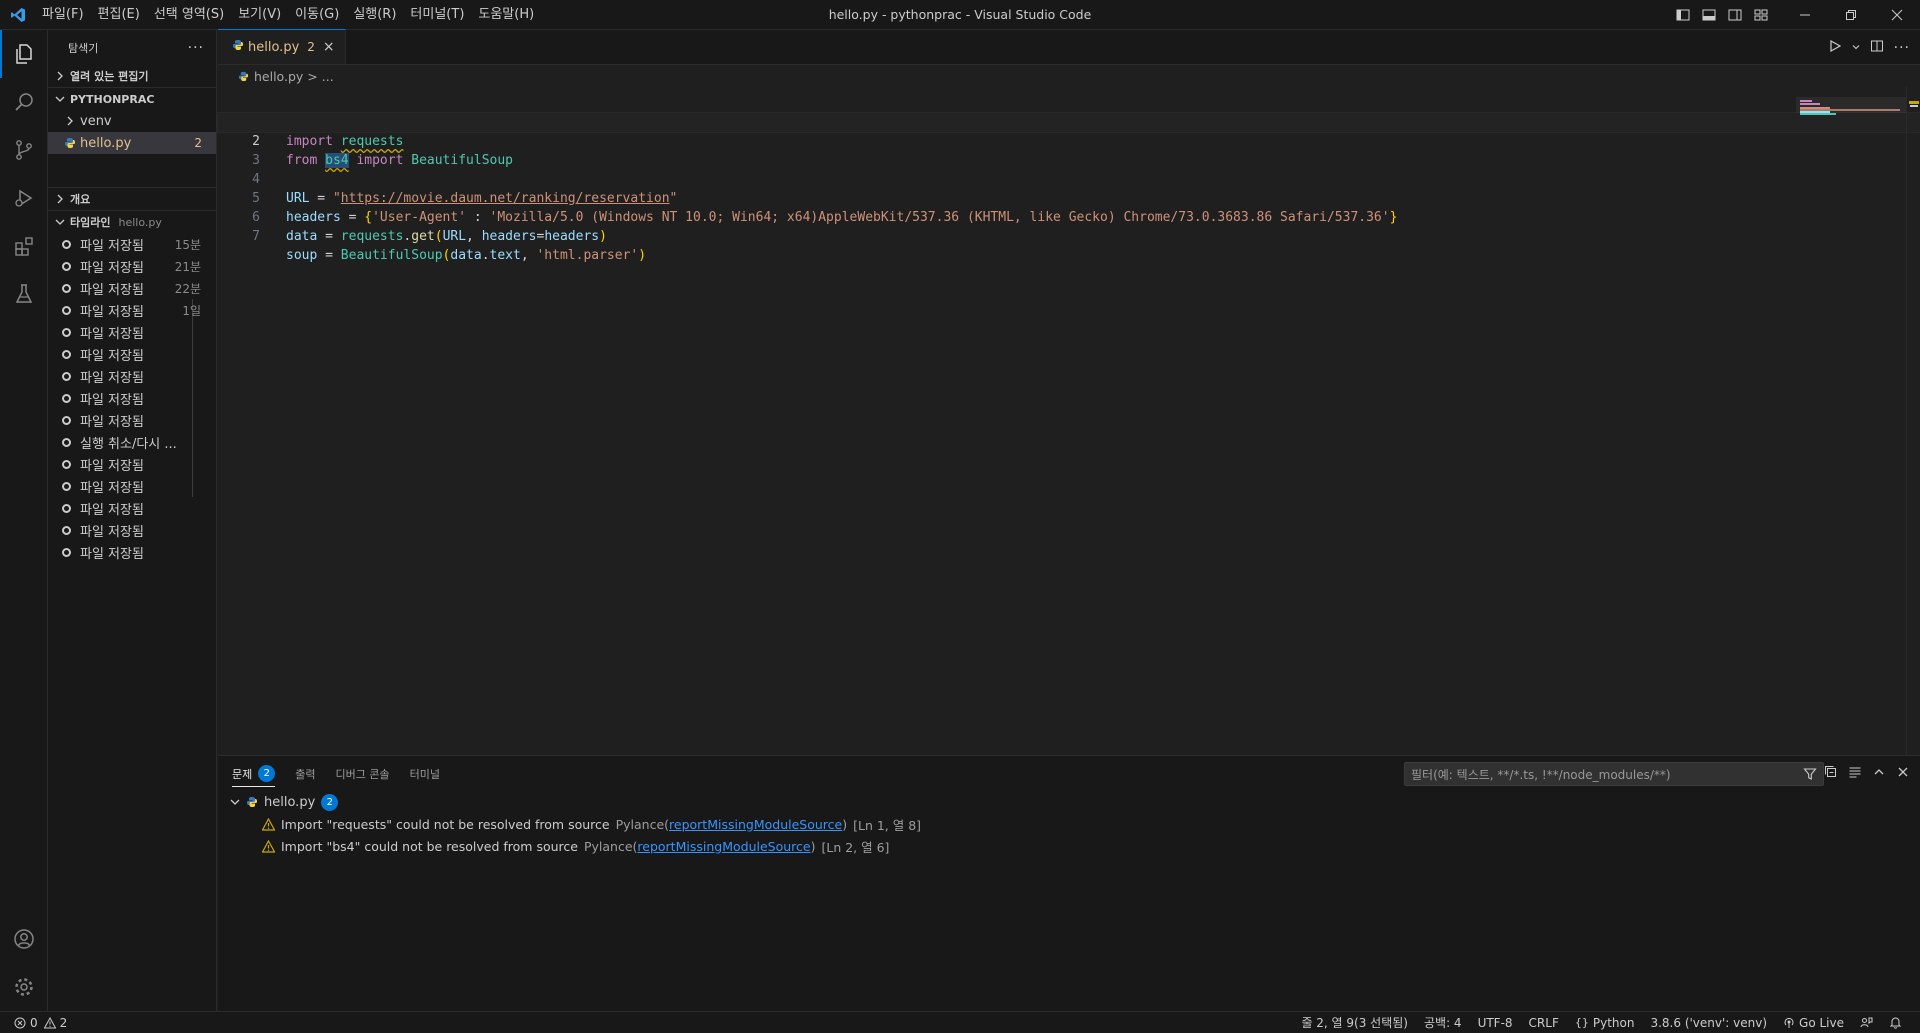  I want to click on close-panel-icon, so click(1903, 774).